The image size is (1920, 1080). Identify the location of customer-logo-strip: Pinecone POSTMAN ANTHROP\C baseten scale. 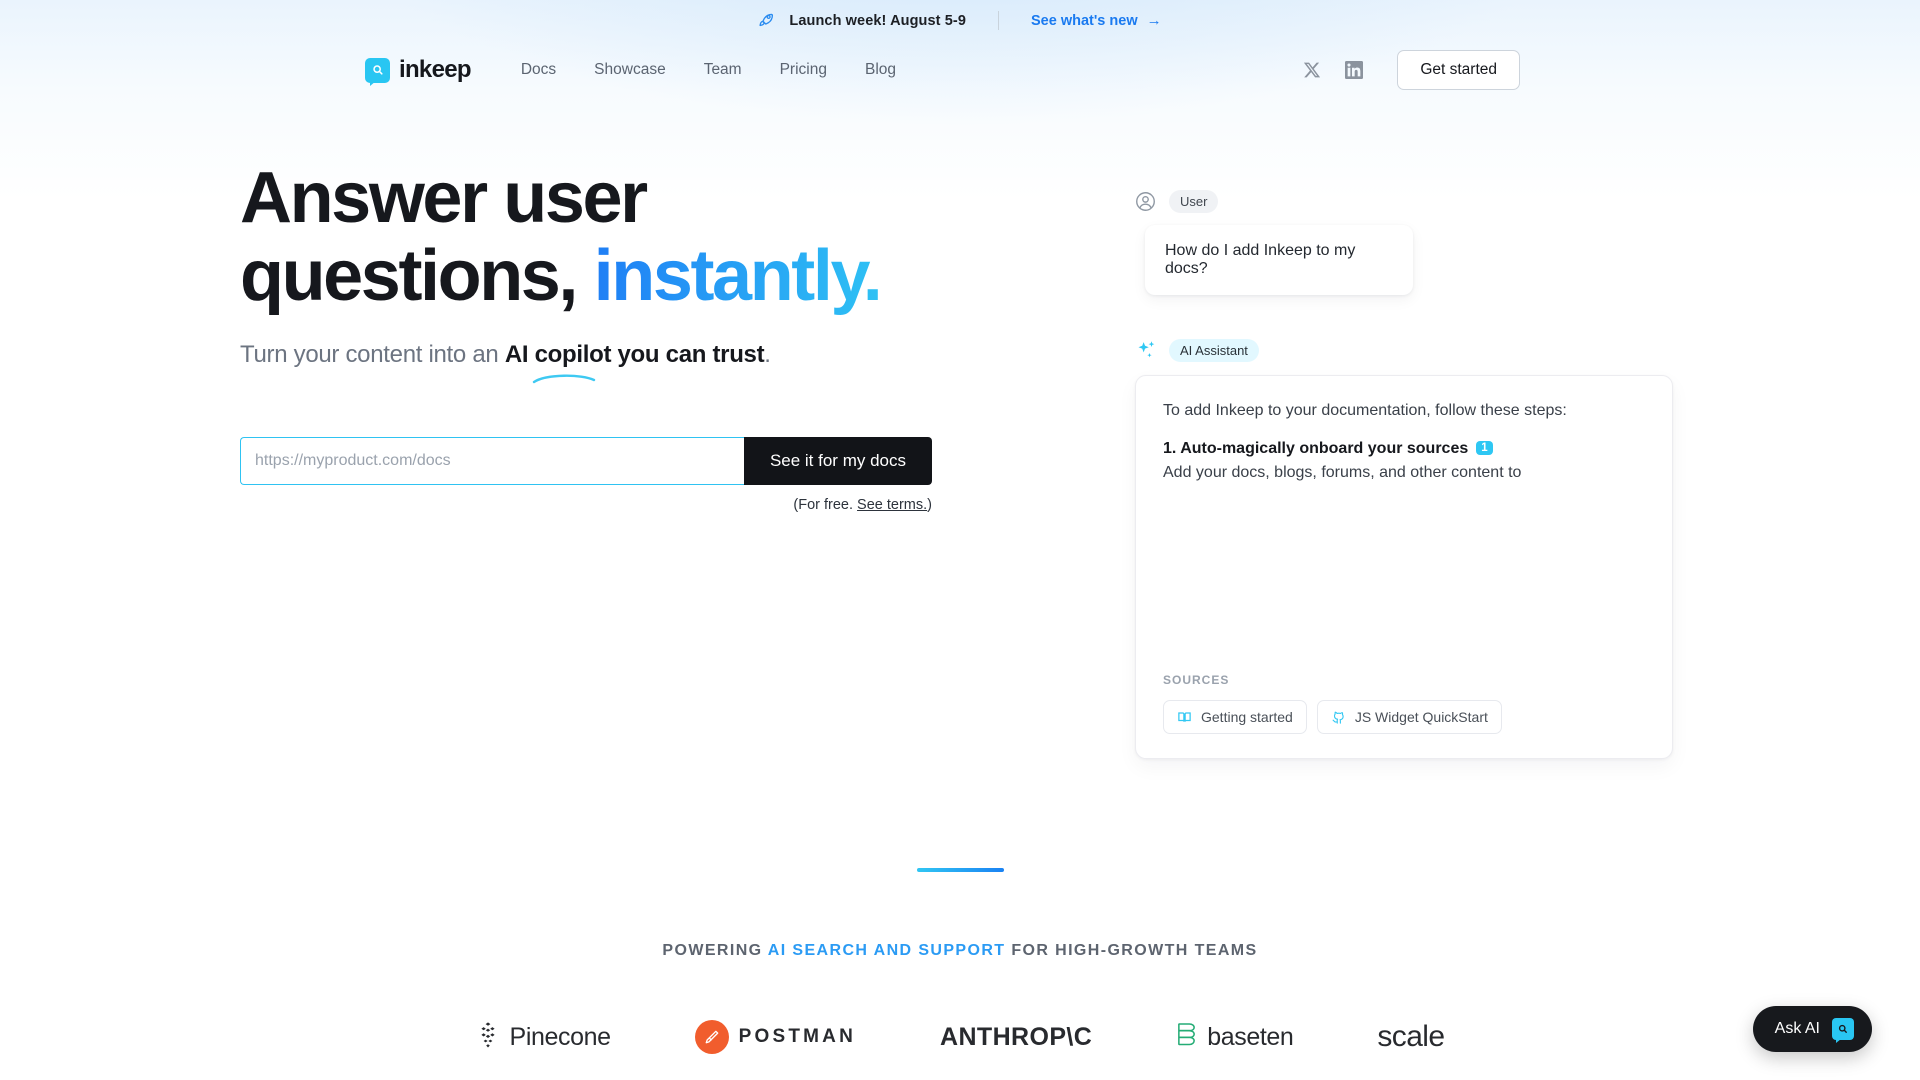
(960, 1037).